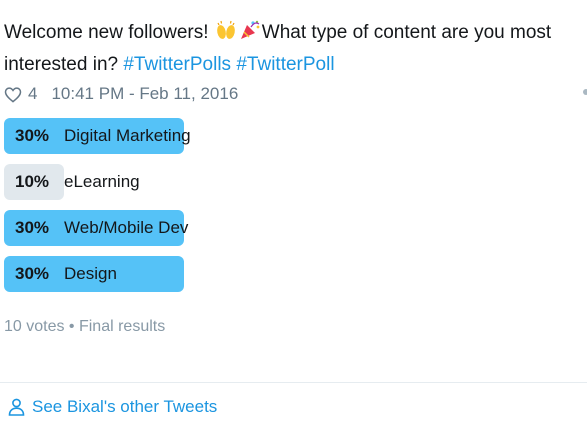 Image resolution: width=587 pixels, height=428 pixels. I want to click on poll-choice: 30% Design, so click(291, 274).